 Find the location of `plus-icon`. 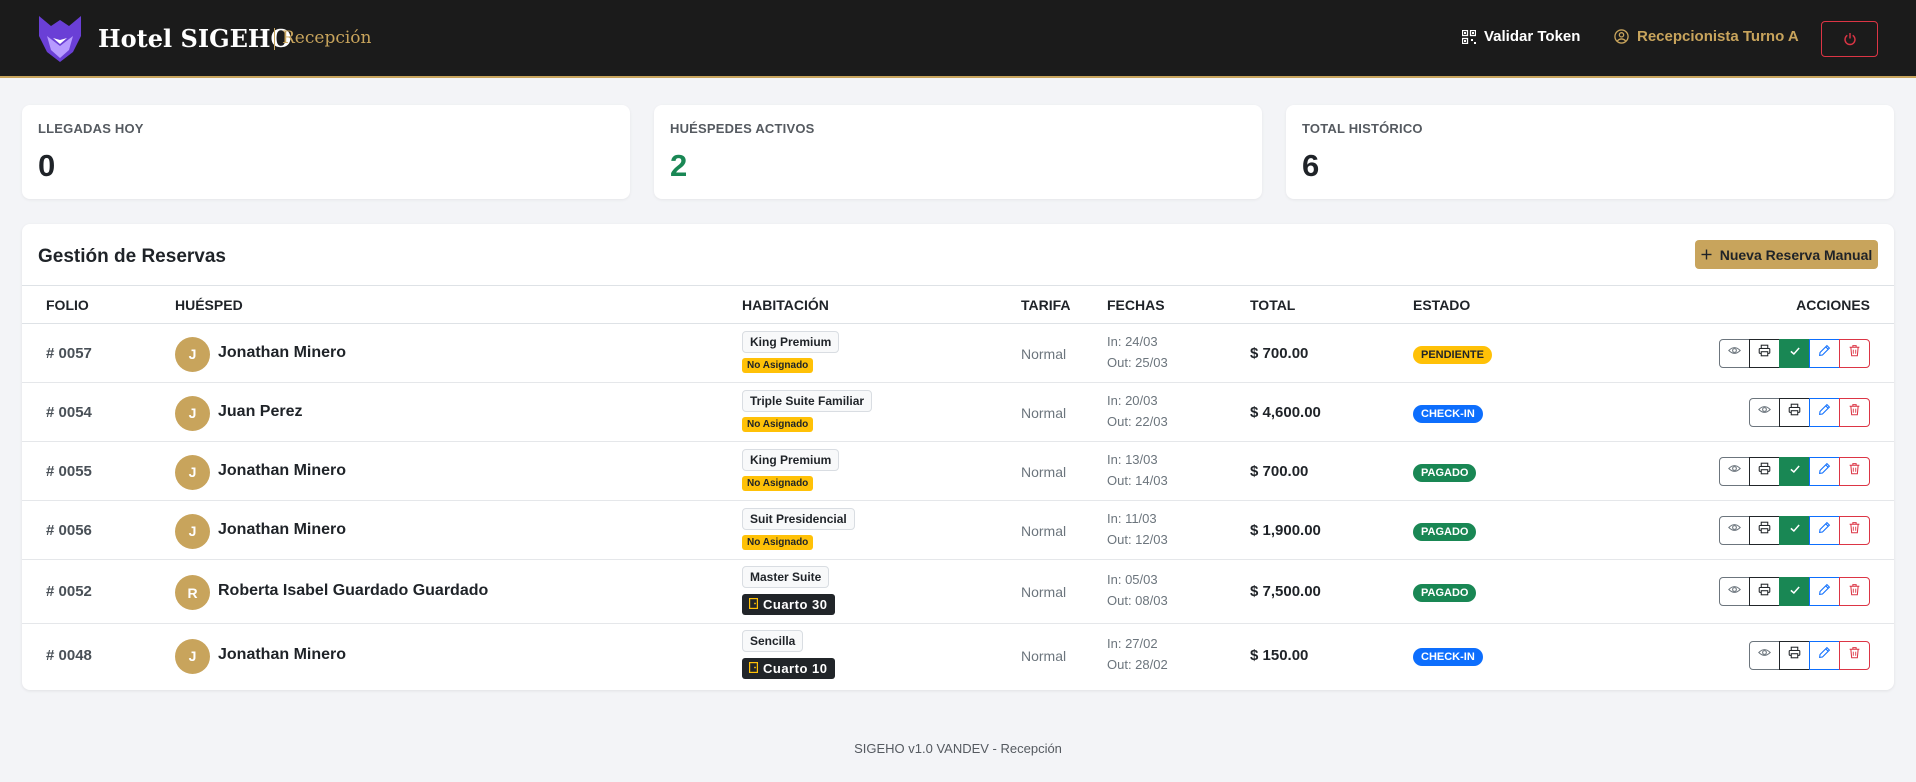

plus-icon is located at coordinates (1706, 254).